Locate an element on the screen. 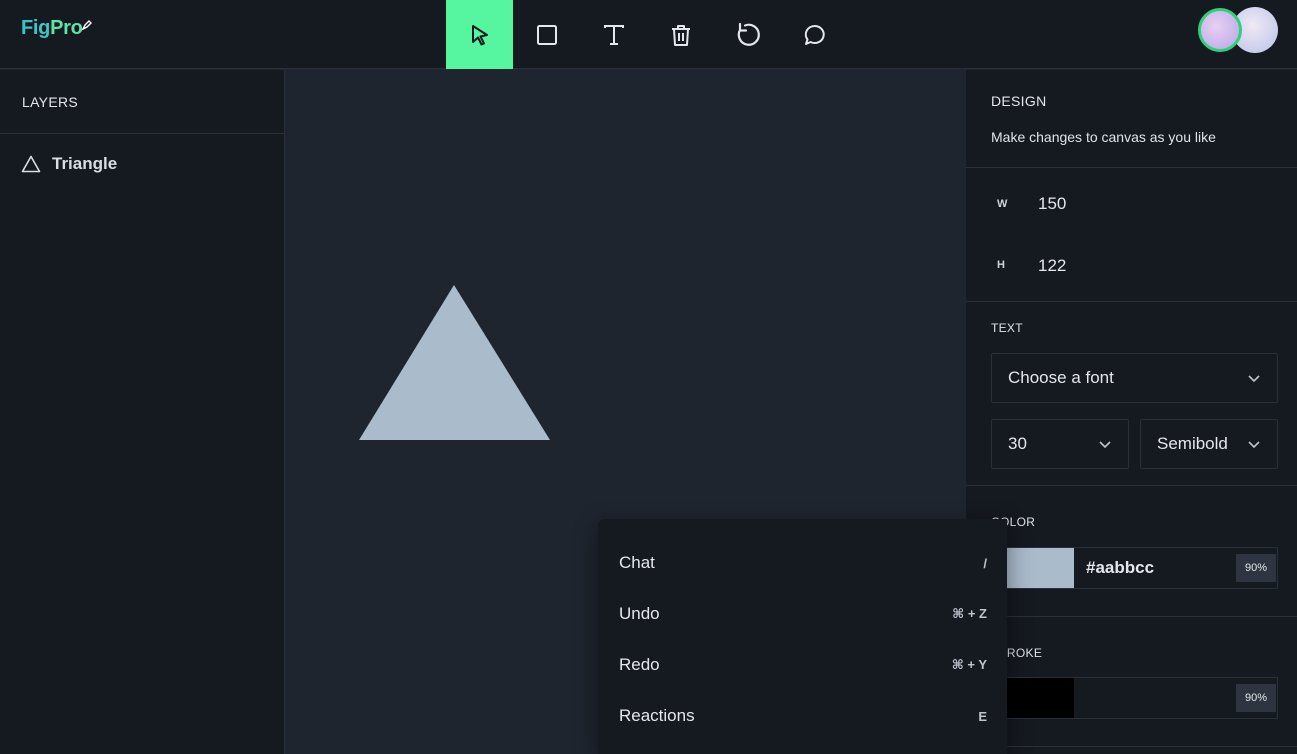 The image size is (1297, 754). select-tool-button is located at coordinates (479, 34).